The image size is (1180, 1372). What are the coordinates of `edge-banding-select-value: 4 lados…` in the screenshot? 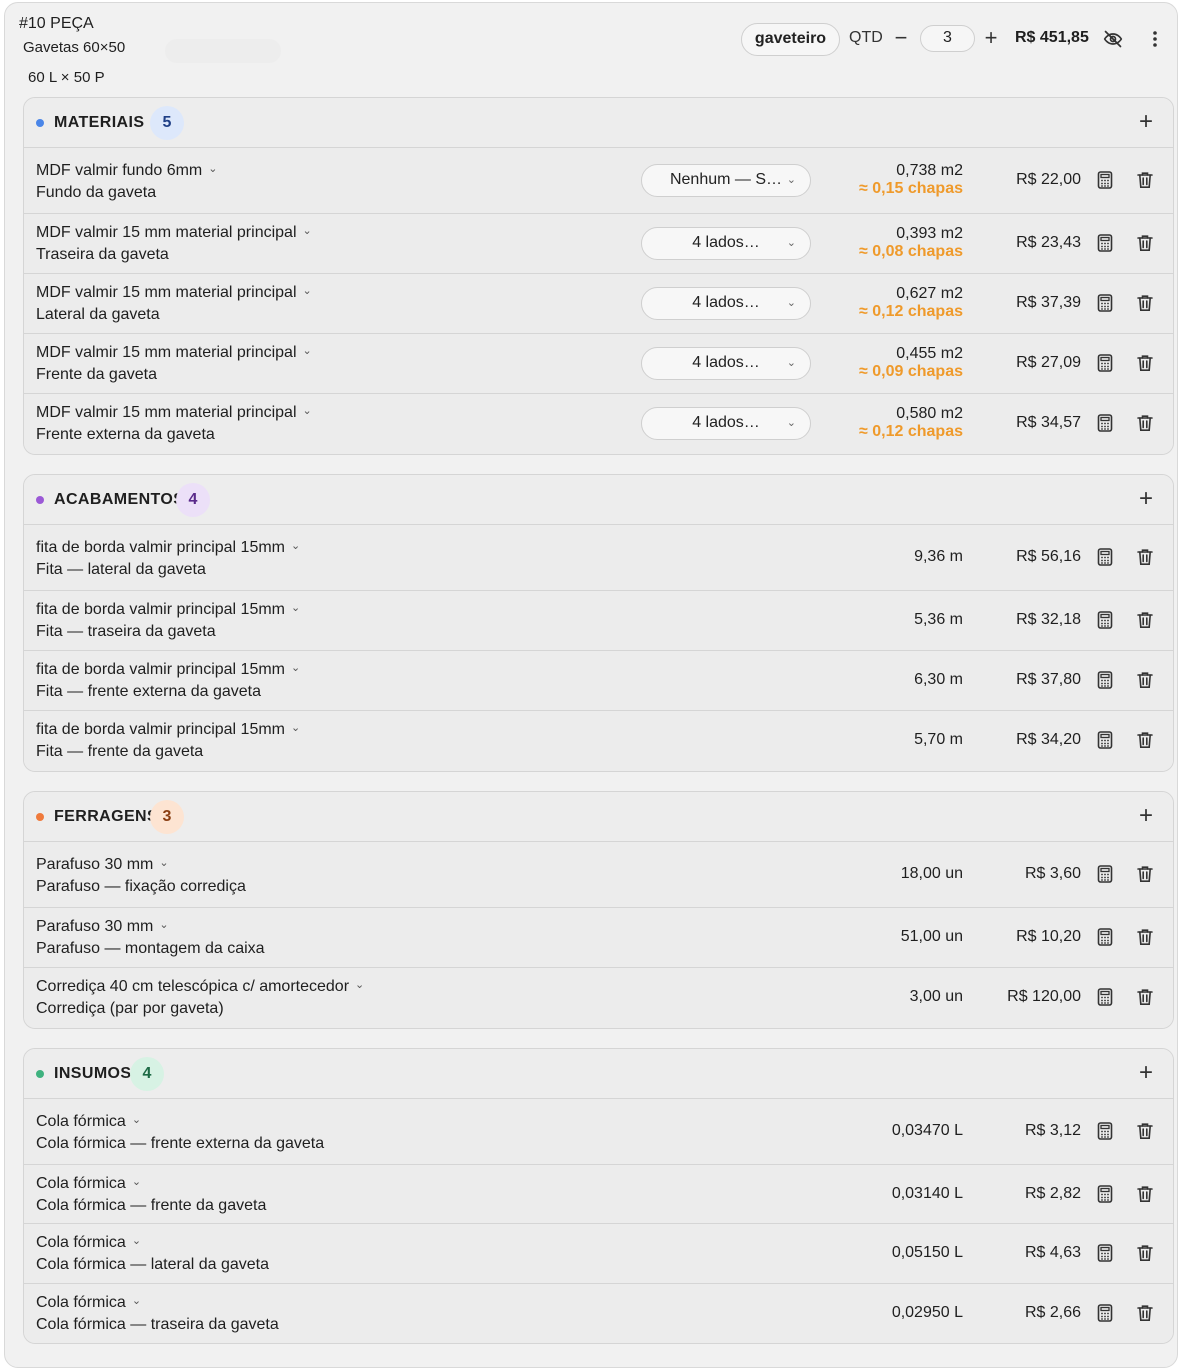 It's located at (726, 302).